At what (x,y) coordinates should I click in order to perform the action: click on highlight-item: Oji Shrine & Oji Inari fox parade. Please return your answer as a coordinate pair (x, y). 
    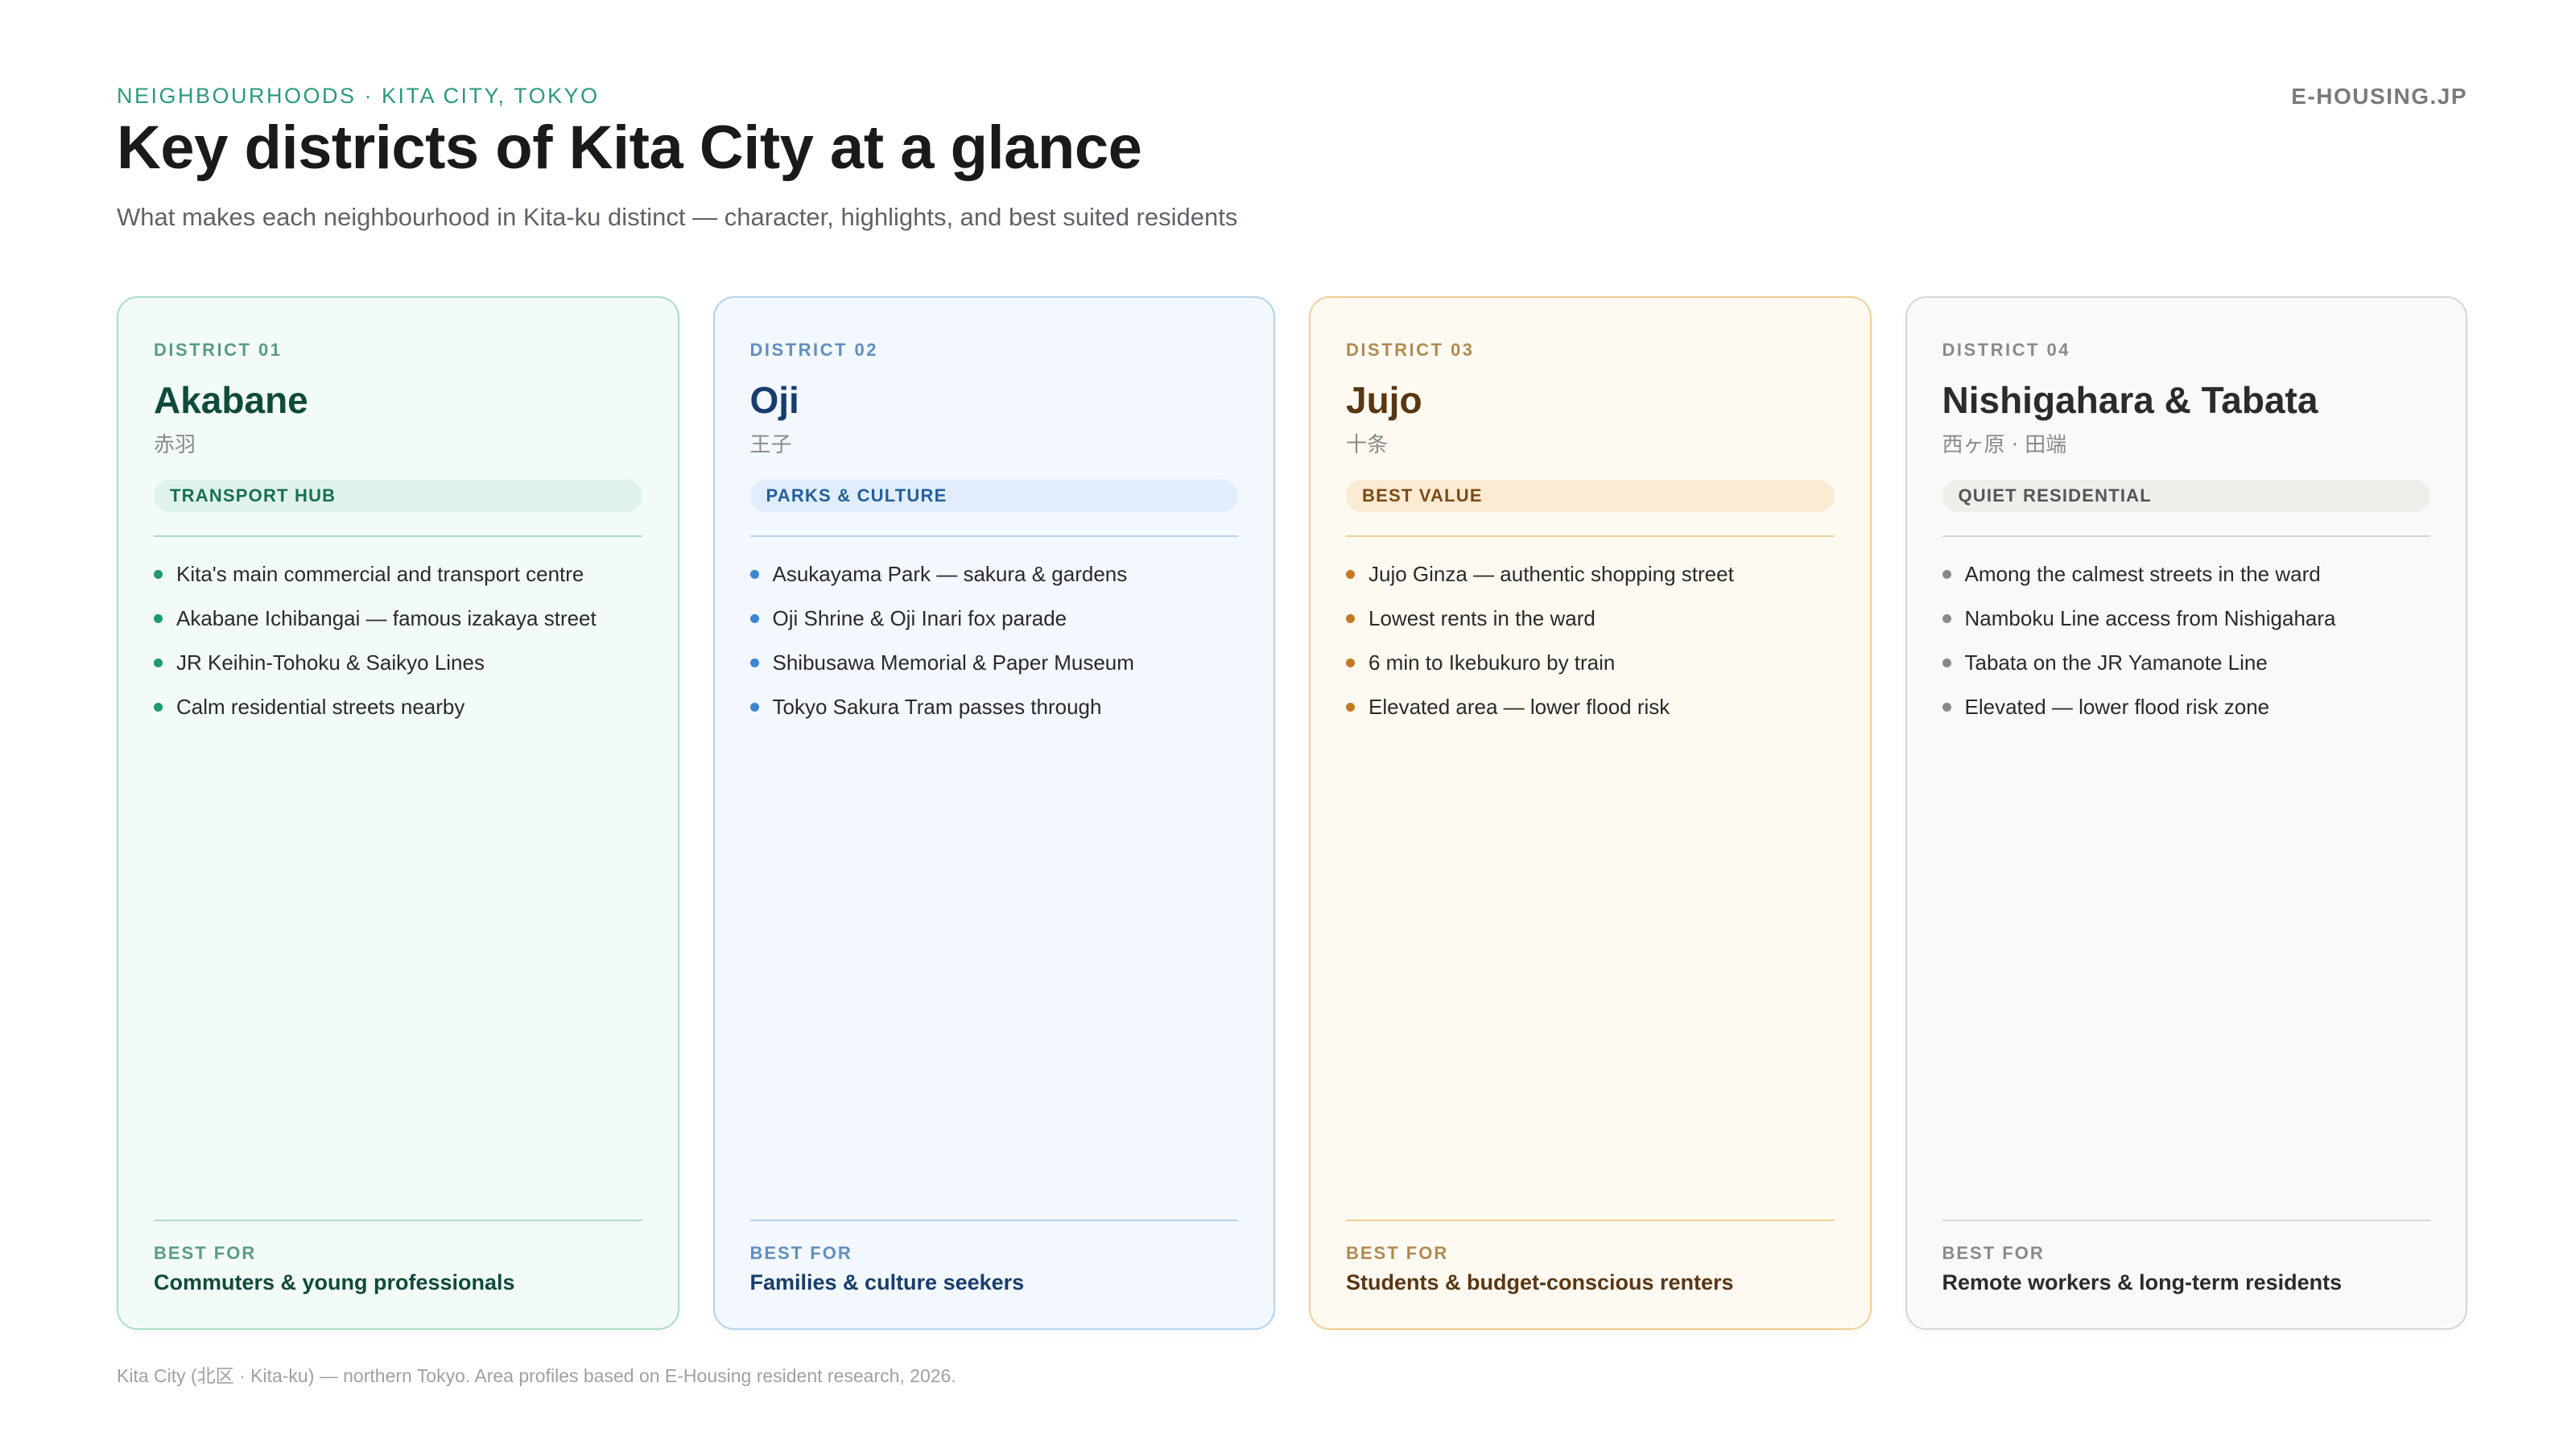
    Looking at the image, I should click on (994, 626).